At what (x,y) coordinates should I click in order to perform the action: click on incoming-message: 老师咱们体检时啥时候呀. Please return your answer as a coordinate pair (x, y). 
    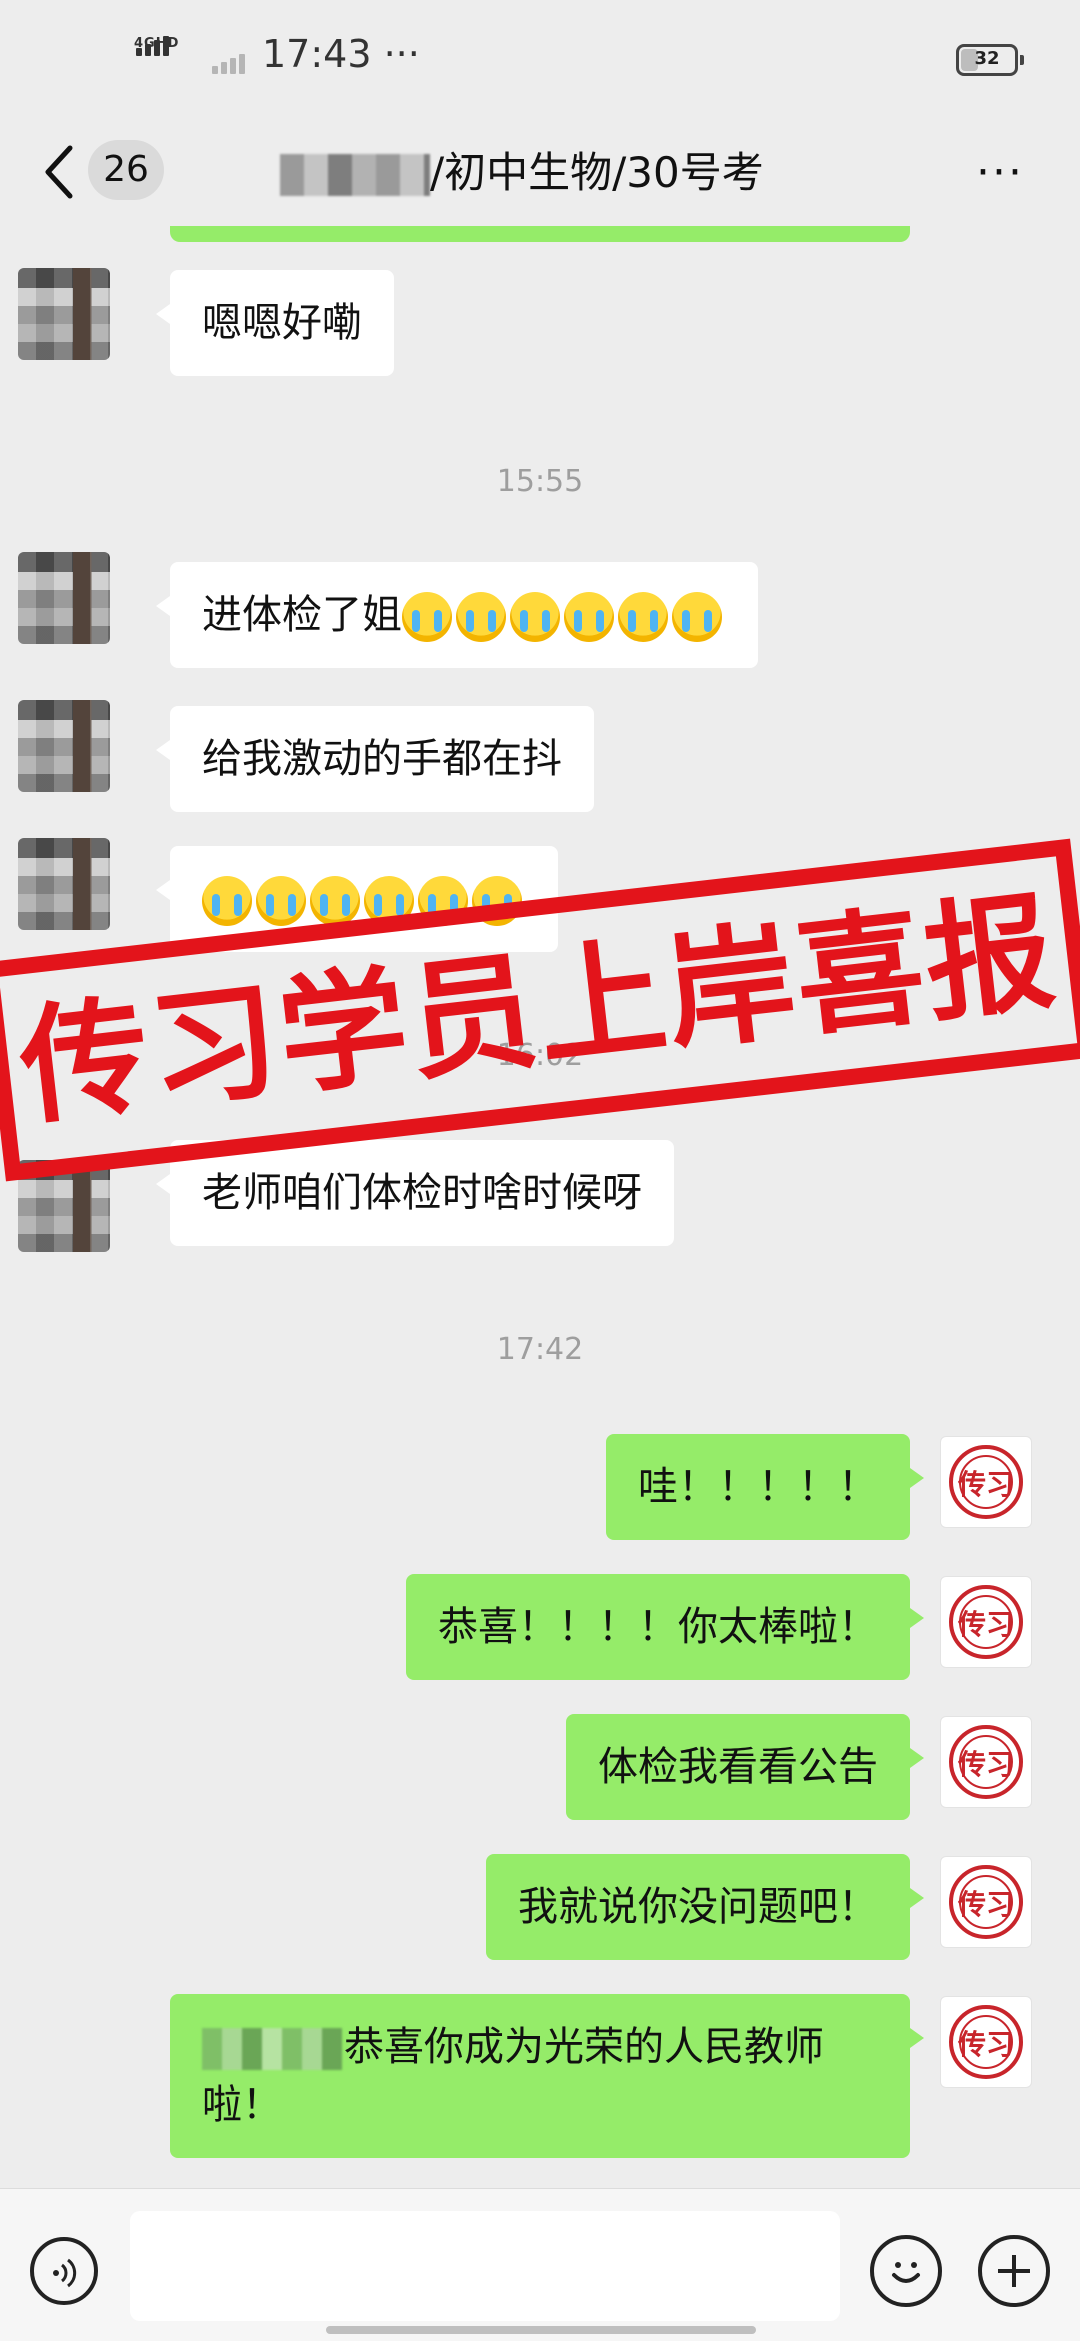
    Looking at the image, I should click on (415, 1193).